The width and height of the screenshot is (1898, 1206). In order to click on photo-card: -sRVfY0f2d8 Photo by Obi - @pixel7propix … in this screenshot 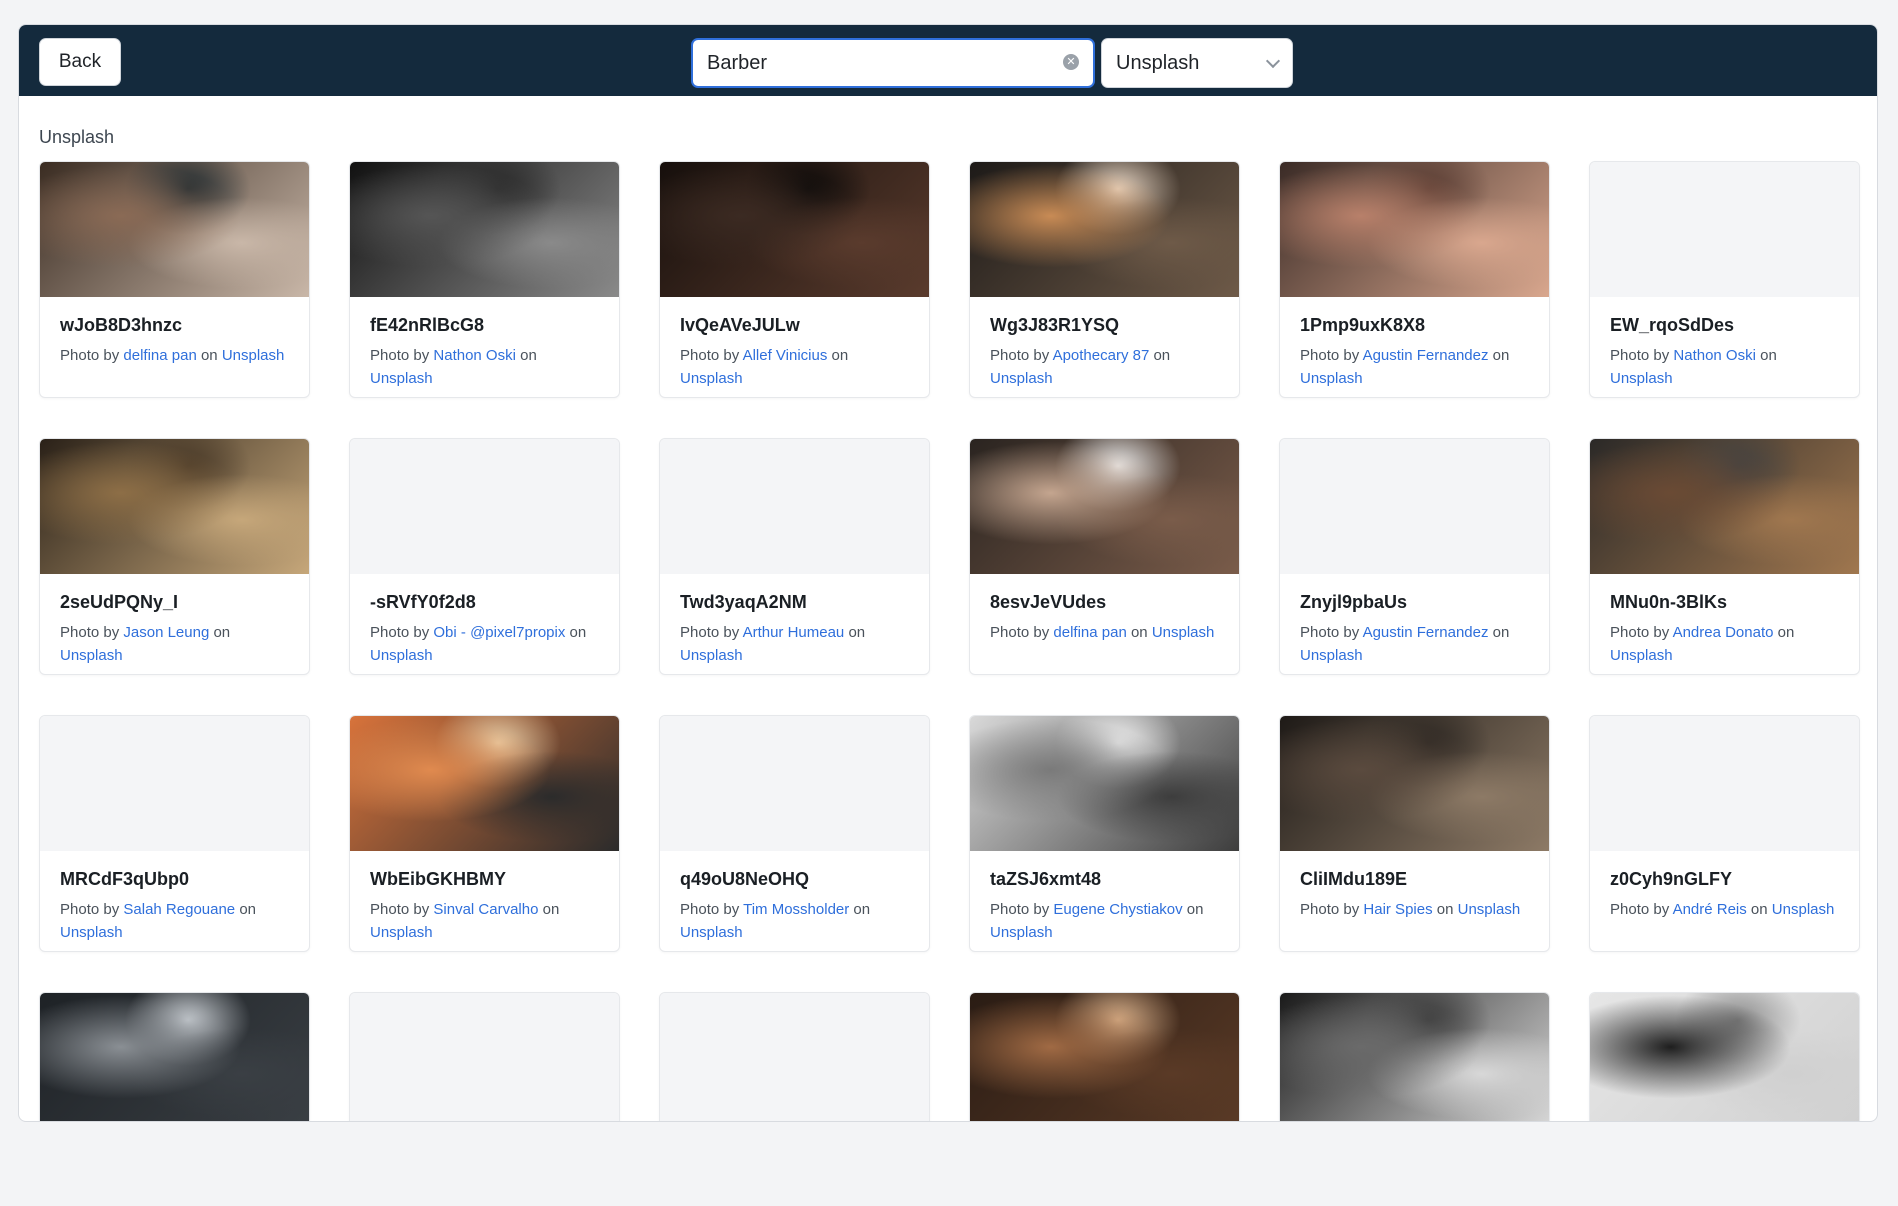, I will do `click(484, 556)`.